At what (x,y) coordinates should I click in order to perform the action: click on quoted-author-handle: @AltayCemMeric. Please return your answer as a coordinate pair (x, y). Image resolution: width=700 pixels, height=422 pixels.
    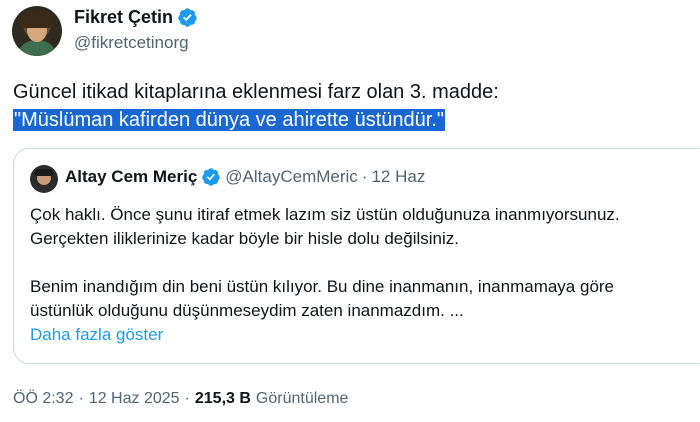
    Looking at the image, I should click on (291, 177).